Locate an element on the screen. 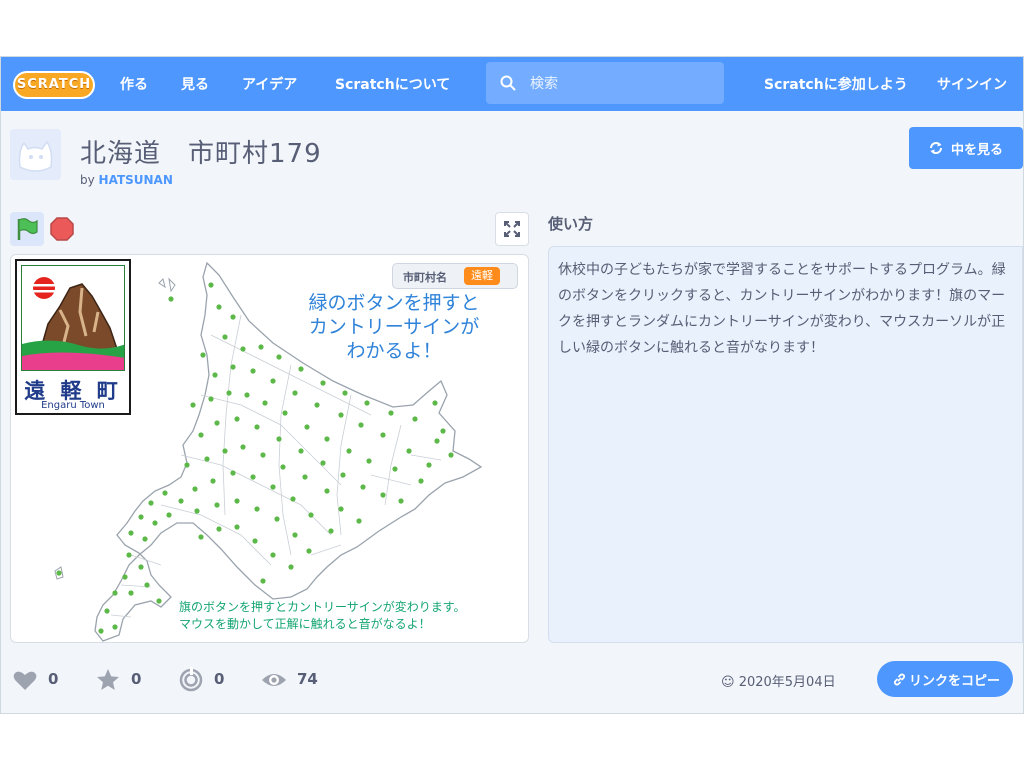 This screenshot has width=1024, height=768. hint-main-line: カントリーサインが is located at coordinates (394, 327).